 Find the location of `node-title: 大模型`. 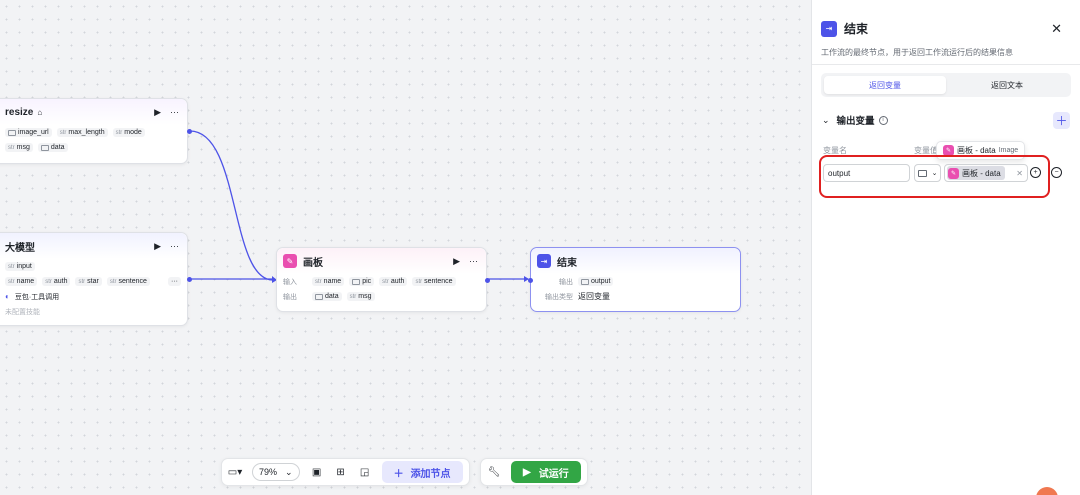

node-title: 大模型 is located at coordinates (20, 248).